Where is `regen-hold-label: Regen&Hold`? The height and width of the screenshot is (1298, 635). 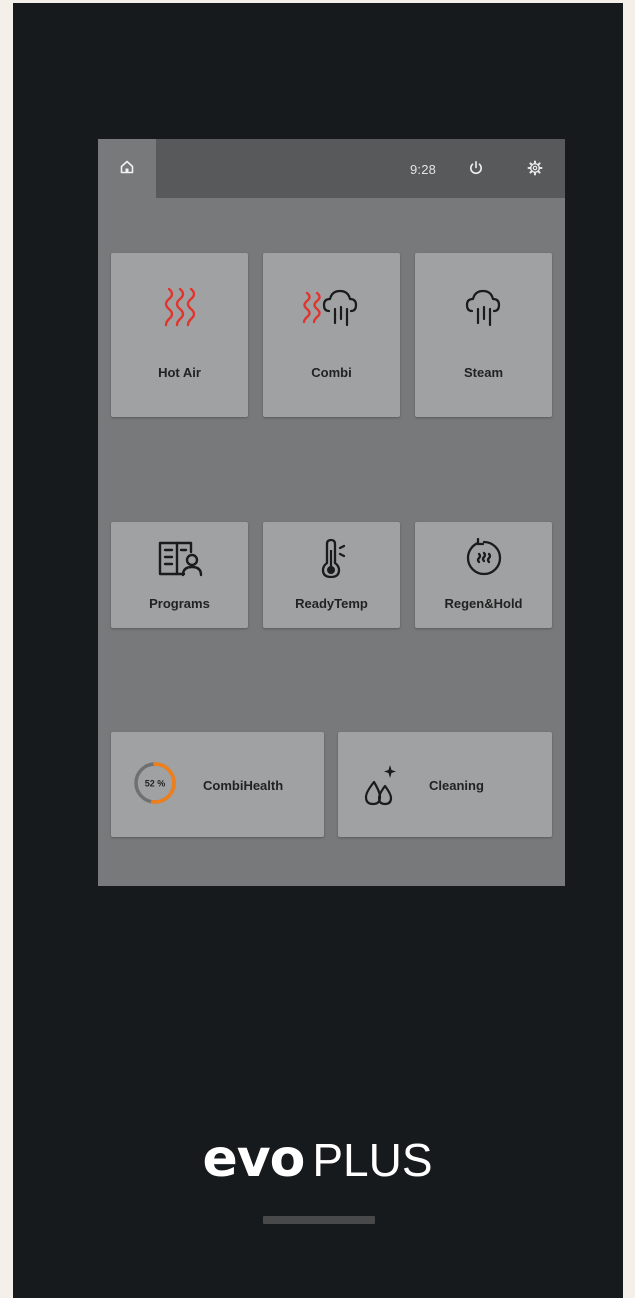 regen-hold-label: Regen&Hold is located at coordinates (483, 603).